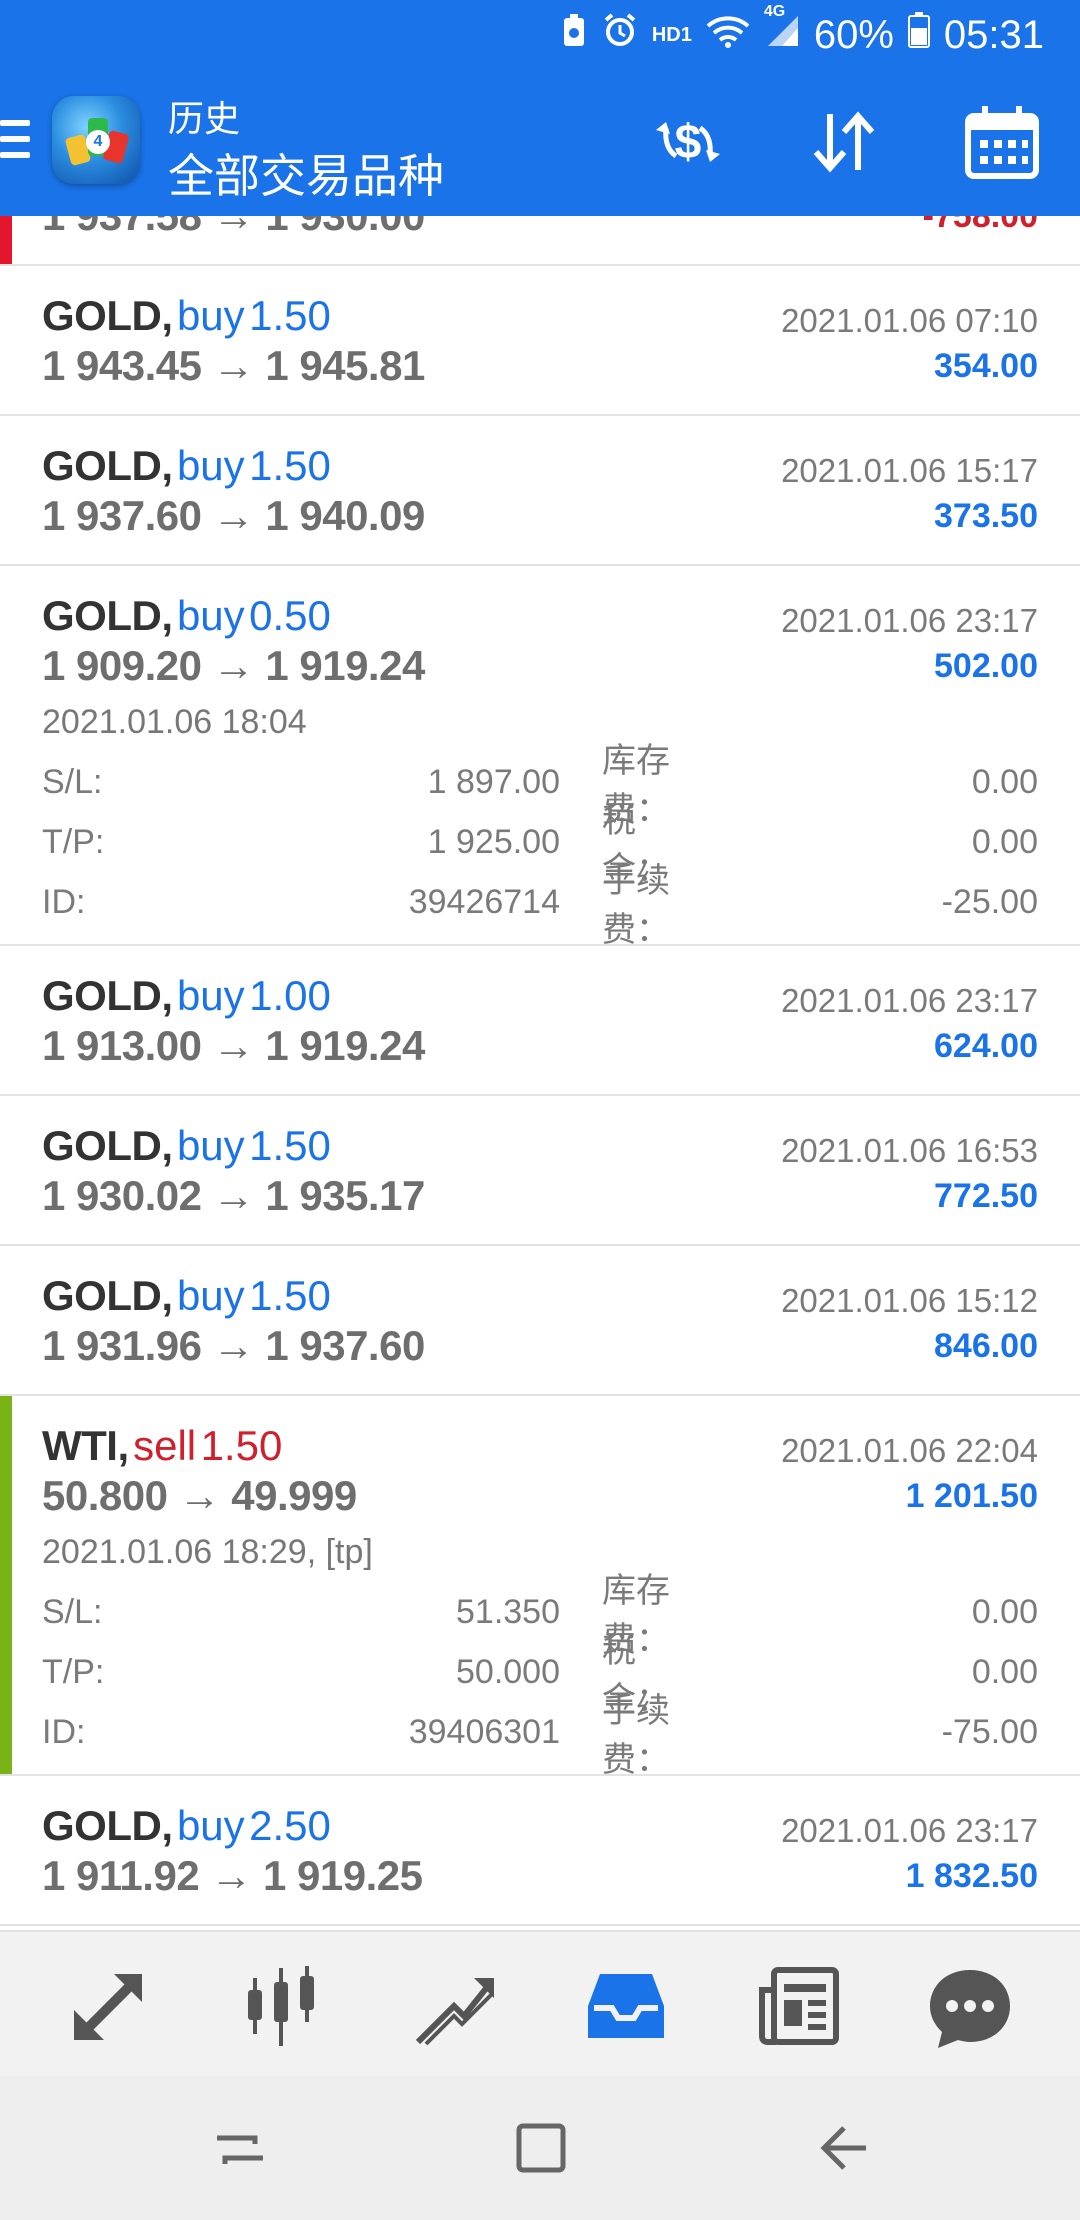 Image resolution: width=1080 pixels, height=2220 pixels. Describe the element at coordinates (626, 2006) in the screenshot. I see `history-icon` at that location.